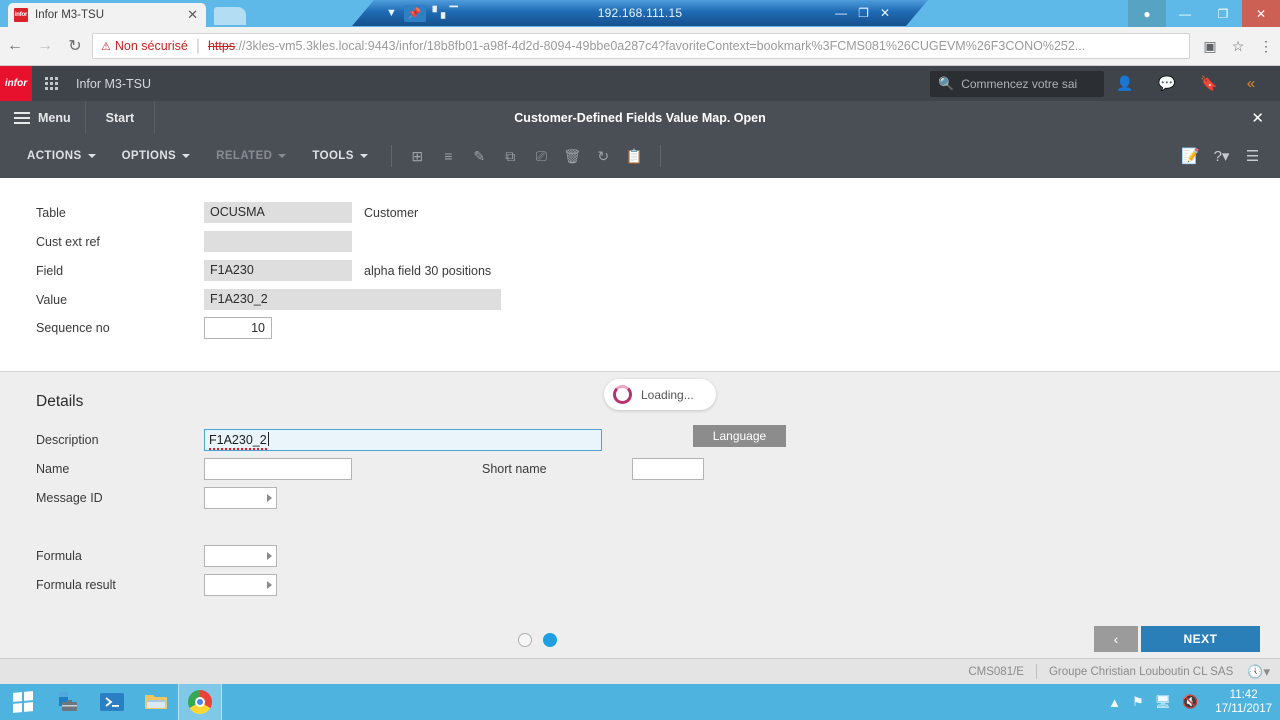  I want to click on actions-menu: ACTIONS, so click(61, 156).